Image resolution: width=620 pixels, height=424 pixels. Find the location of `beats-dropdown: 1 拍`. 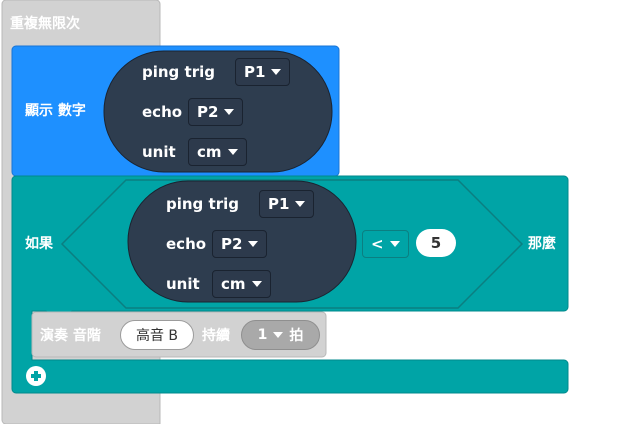

beats-dropdown: 1 拍 is located at coordinates (280, 335).